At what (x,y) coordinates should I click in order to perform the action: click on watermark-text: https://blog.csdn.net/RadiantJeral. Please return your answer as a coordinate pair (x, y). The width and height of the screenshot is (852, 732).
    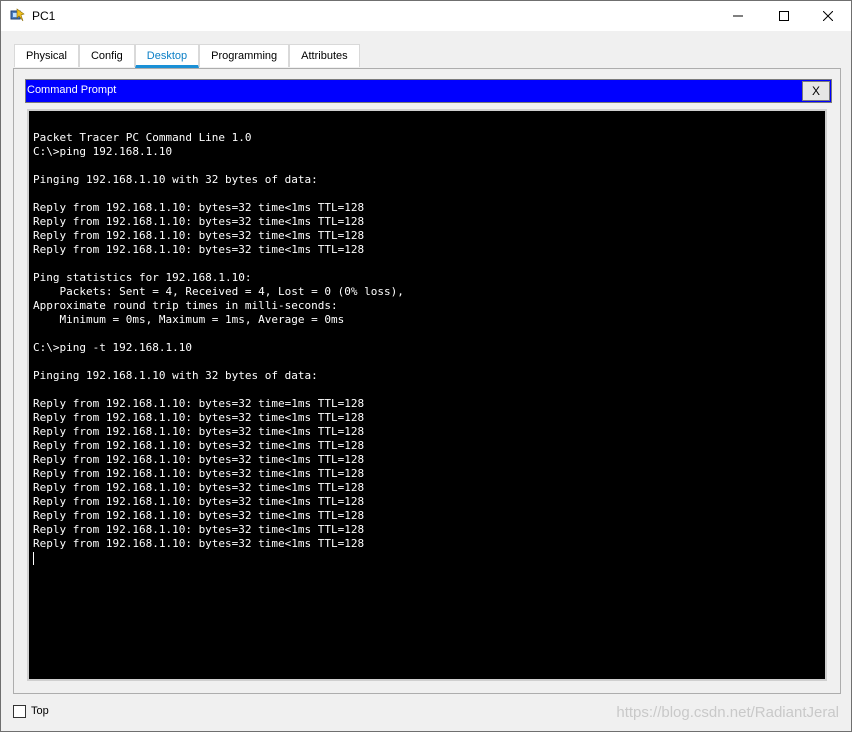
    Looking at the image, I should click on (727, 712).